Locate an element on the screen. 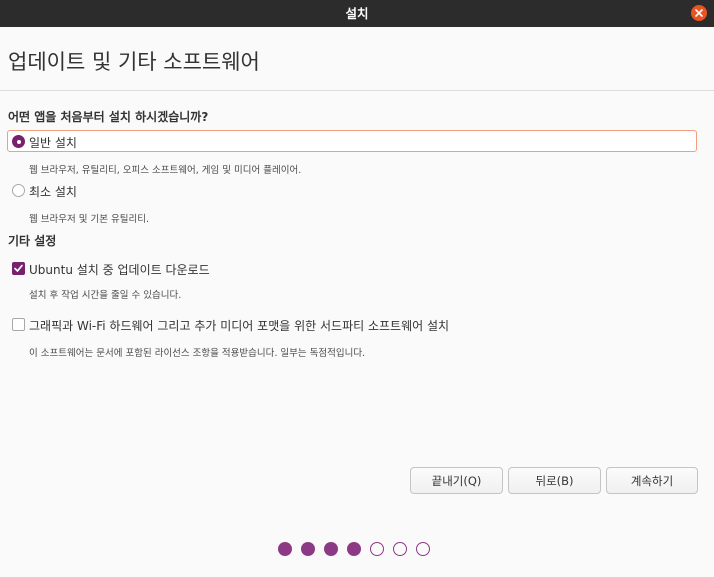 The image size is (714, 577). quit-button: 끝내기(Q) is located at coordinates (456, 480).